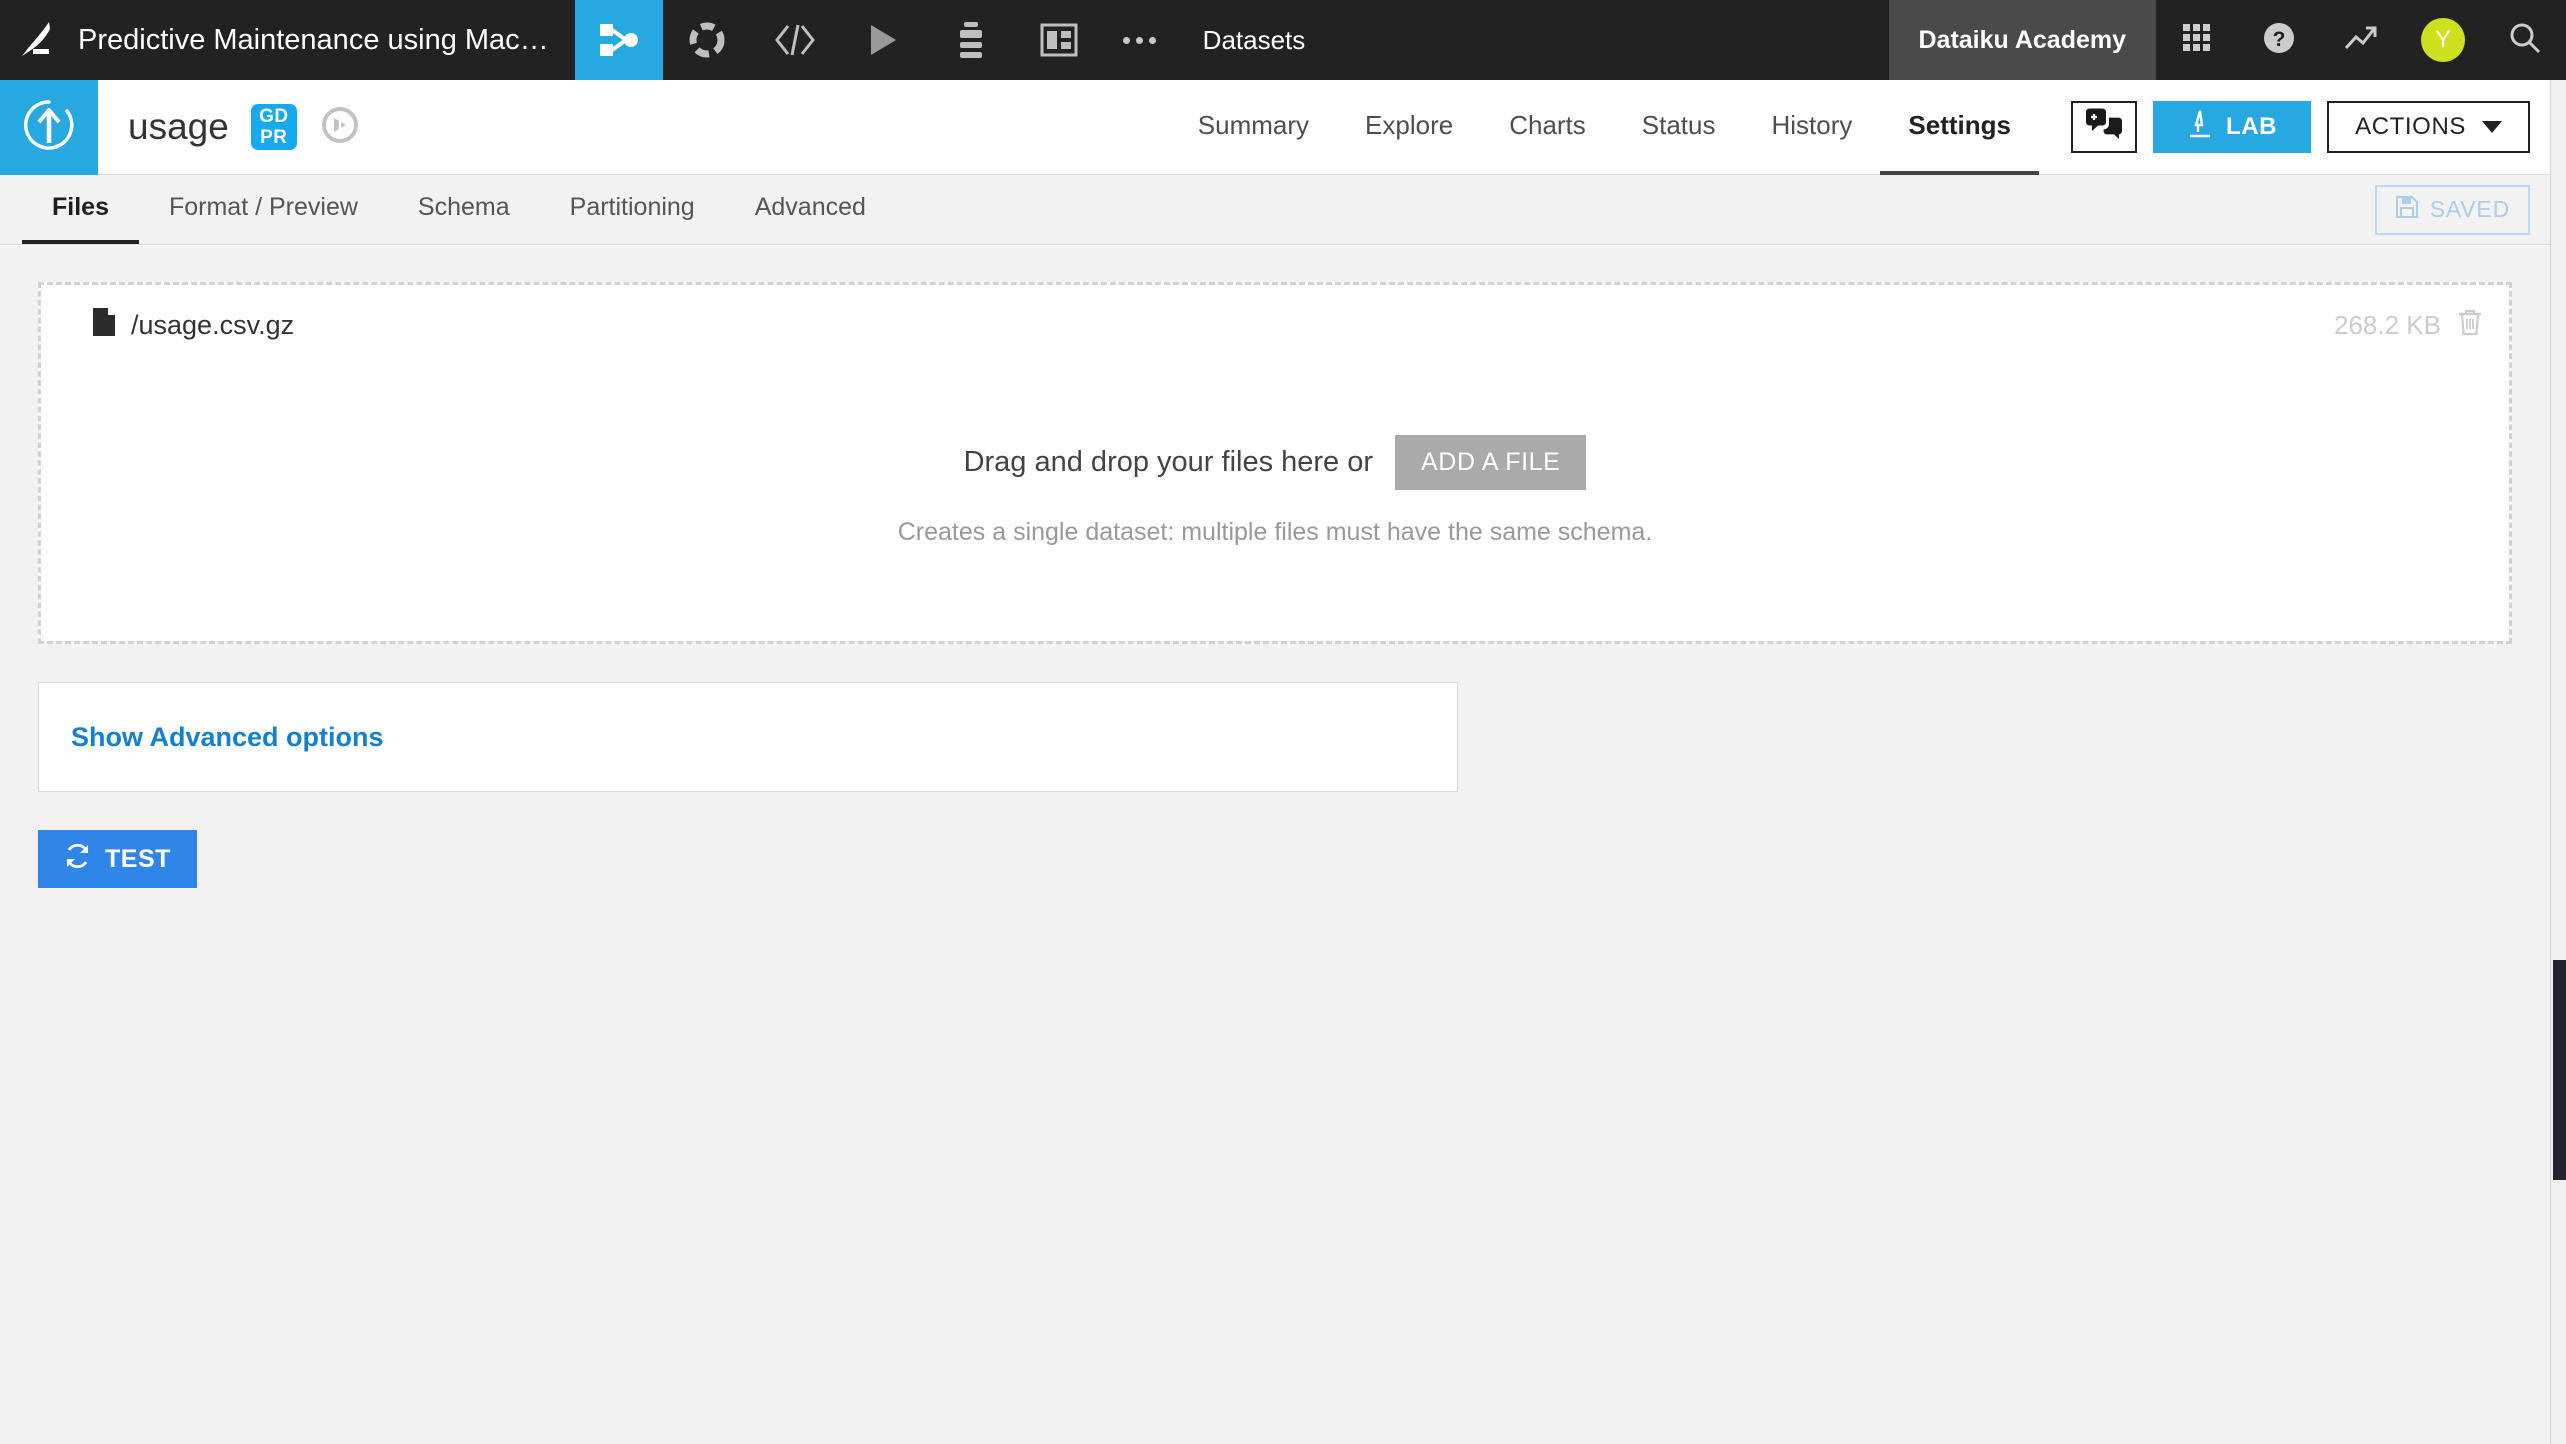 Image resolution: width=2566 pixels, height=1444 pixels. I want to click on header-actions: LAB ACTIONS, so click(2300, 127).